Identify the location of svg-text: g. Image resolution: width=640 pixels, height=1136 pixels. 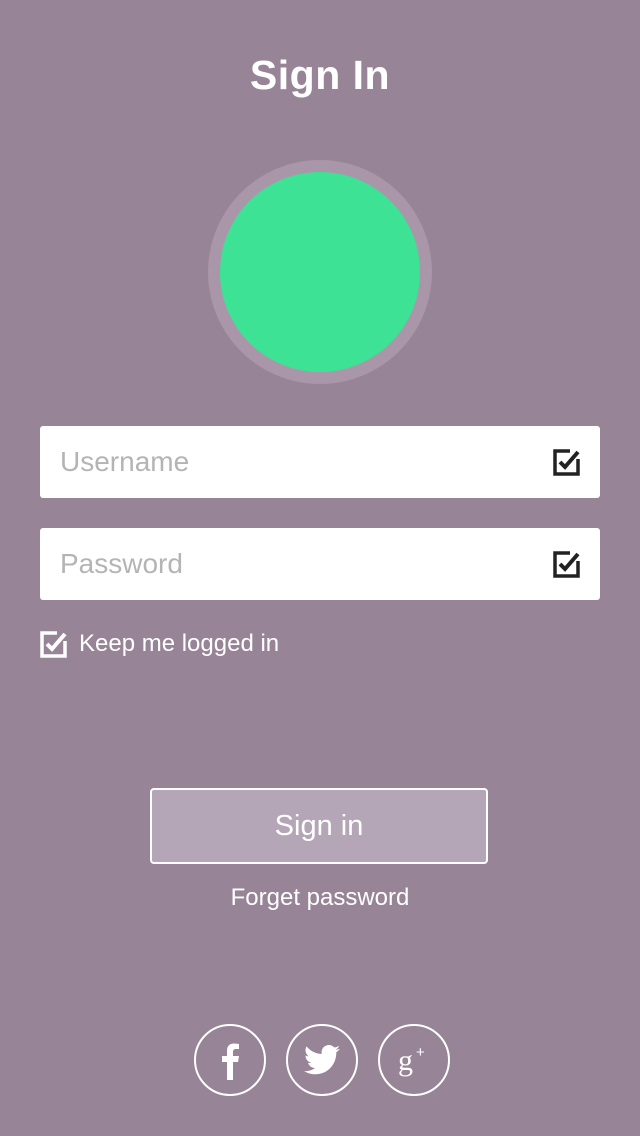
(405, 1060).